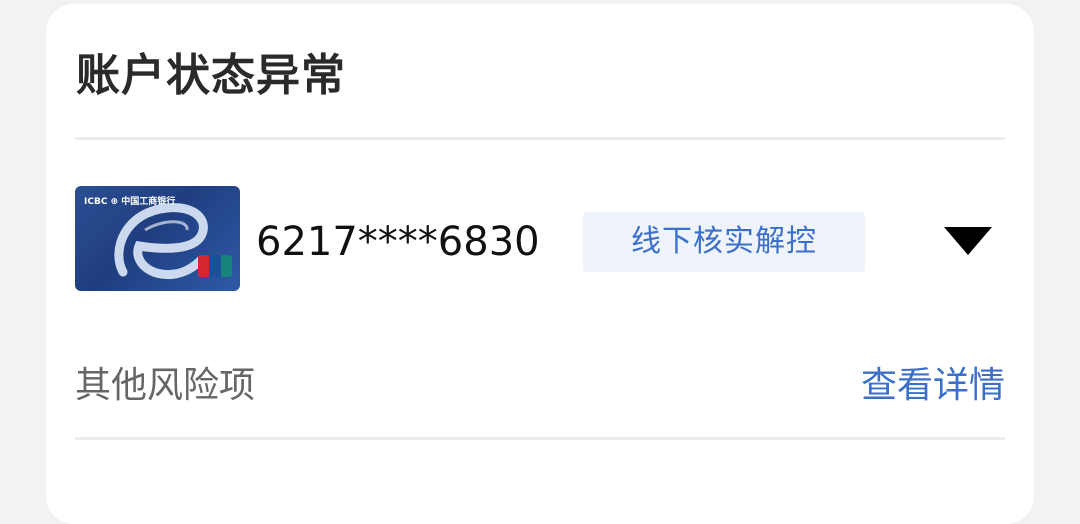 Image resolution: width=1080 pixels, height=524 pixels. Describe the element at coordinates (157, 238) in the screenshot. I see `bank-card-image: ICBC ⊕ 中国工商银行` at that location.